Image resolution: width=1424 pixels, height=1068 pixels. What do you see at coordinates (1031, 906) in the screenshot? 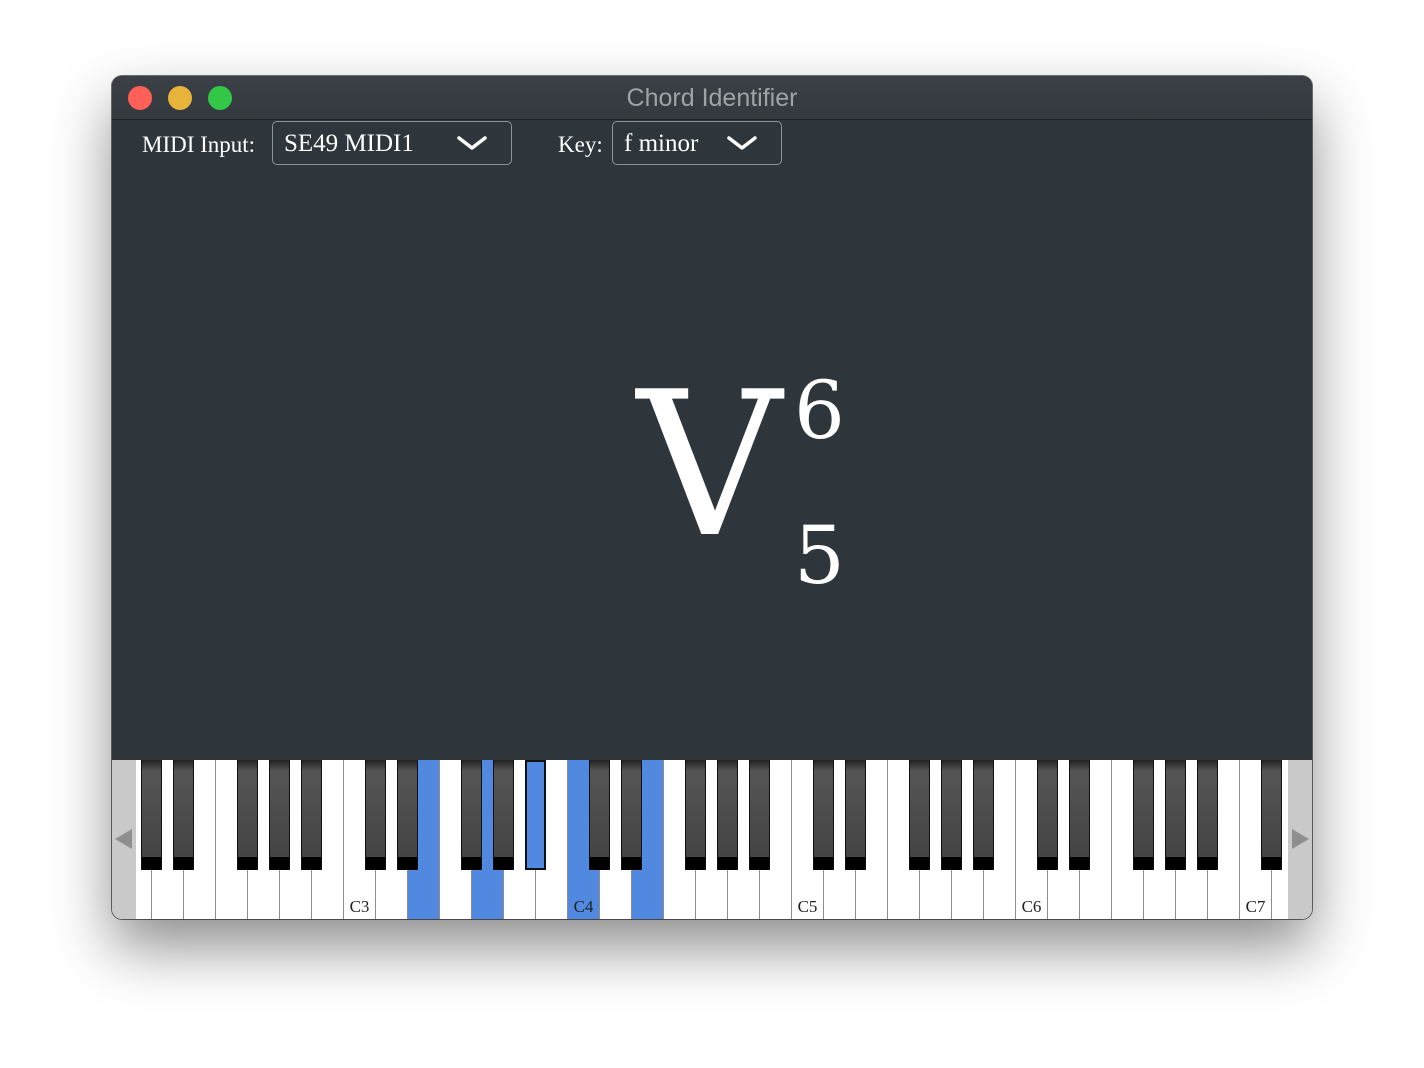
I see `octave-label: C6` at bounding box center [1031, 906].